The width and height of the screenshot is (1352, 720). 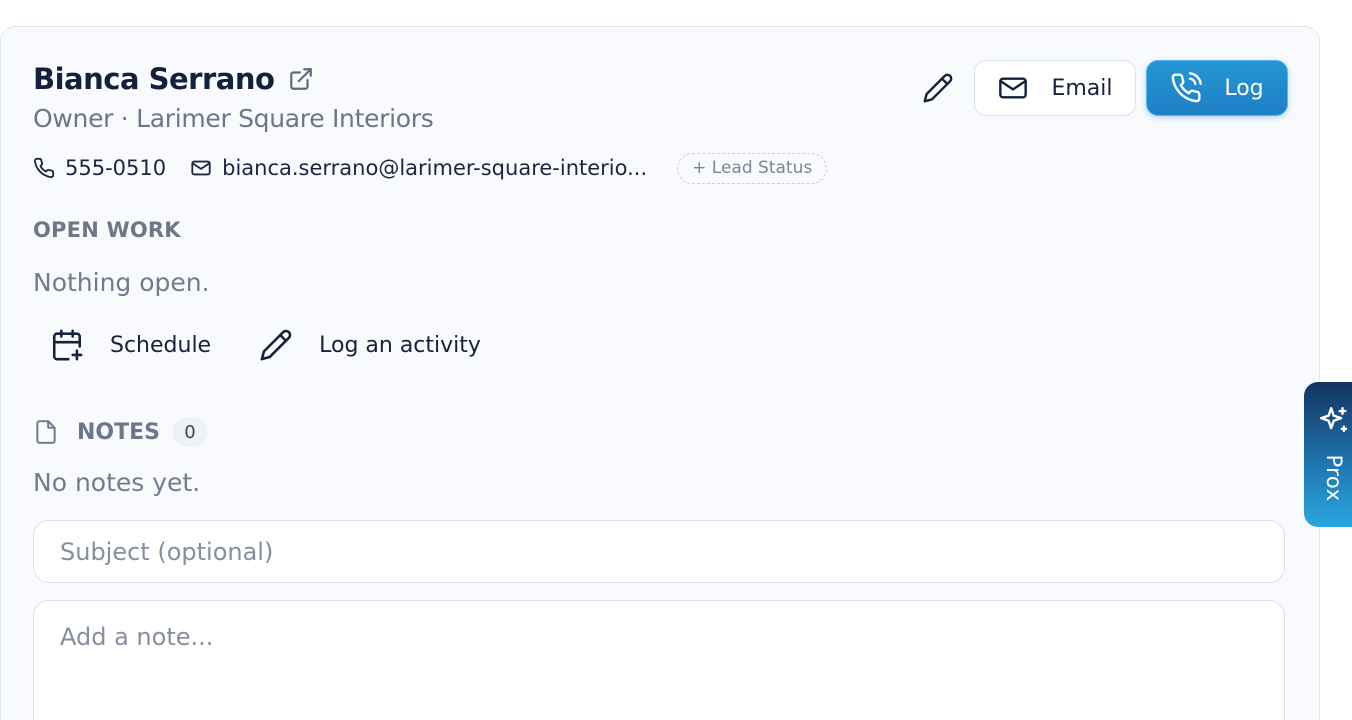 I want to click on sparkles-icon, so click(x=1334, y=421).